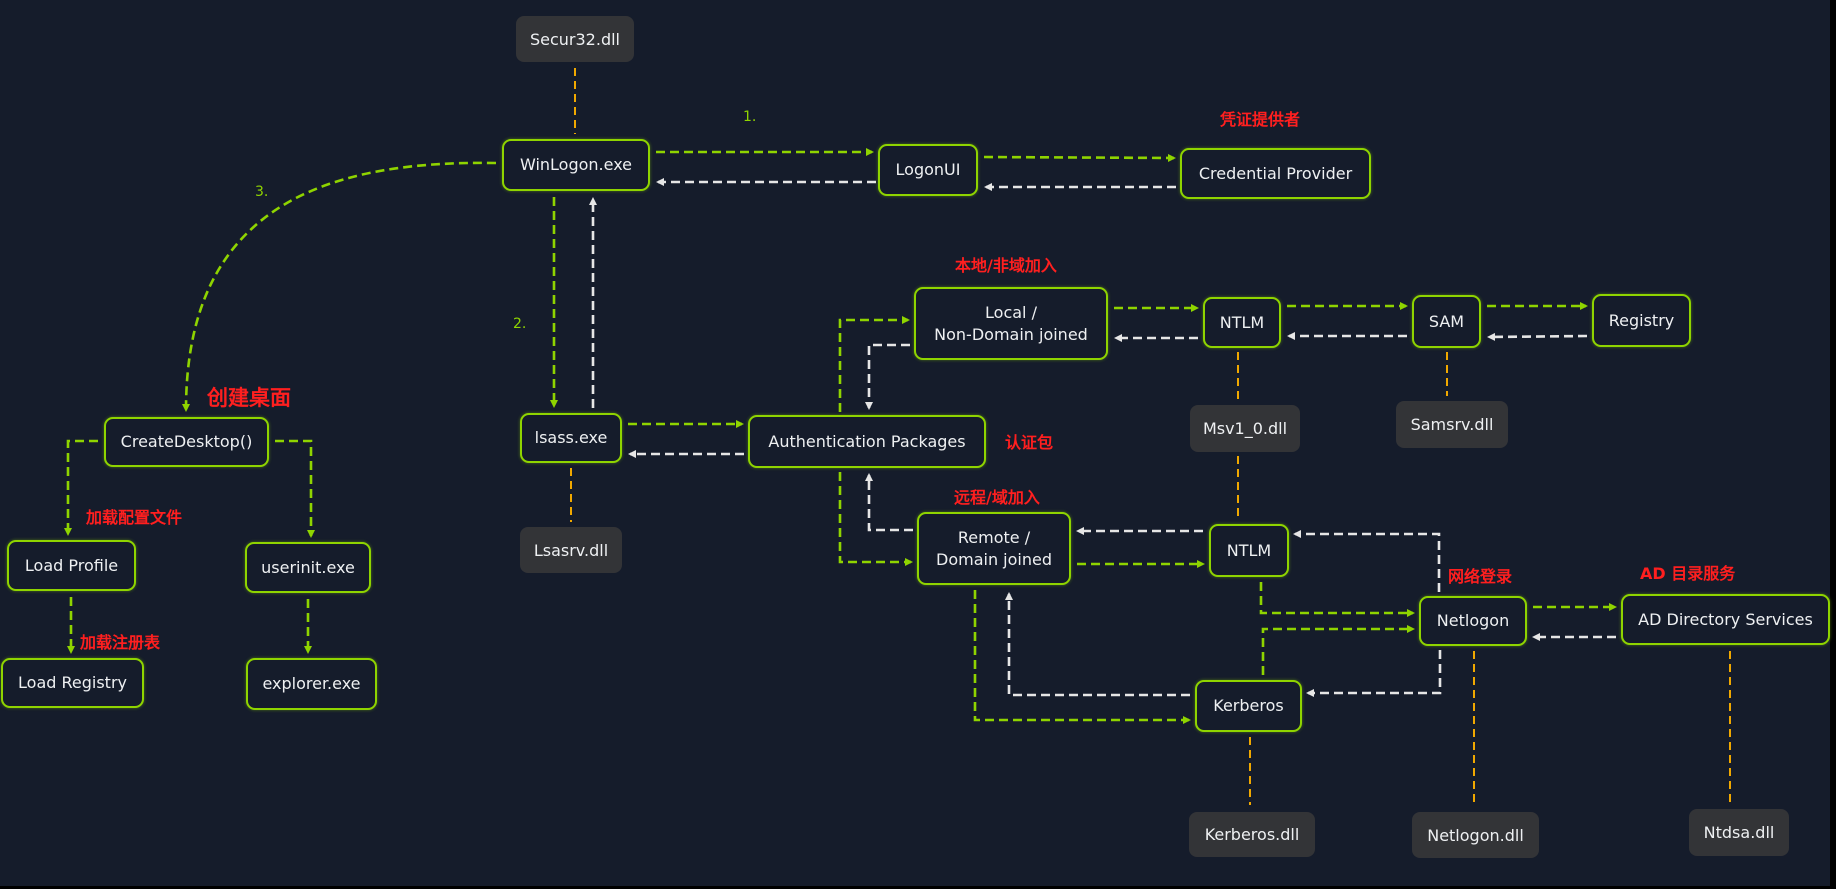 The height and width of the screenshot is (889, 1836). I want to click on ntdsa-dll-box: Ntdsa.dll, so click(1739, 832).